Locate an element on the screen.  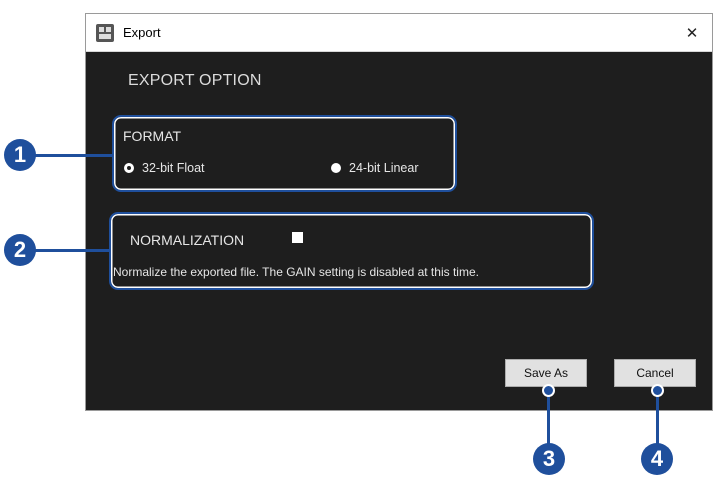
annotation-badge-1: 1 is located at coordinates (20, 155).